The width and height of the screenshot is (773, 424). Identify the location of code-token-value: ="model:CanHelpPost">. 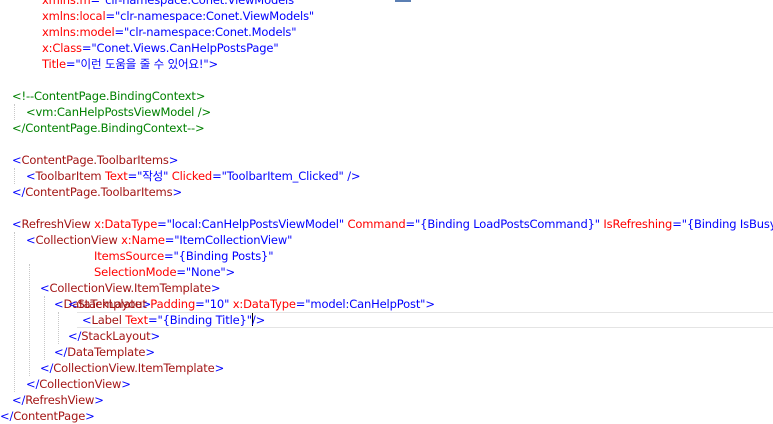
(365, 304).